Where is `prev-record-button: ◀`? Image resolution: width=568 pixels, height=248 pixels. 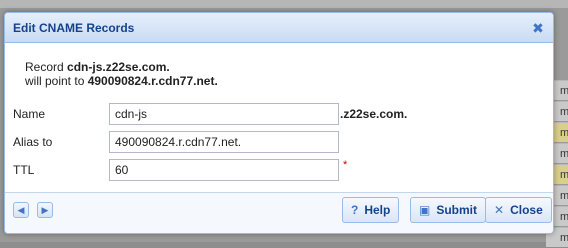 prev-record-button: ◀ is located at coordinates (21, 210).